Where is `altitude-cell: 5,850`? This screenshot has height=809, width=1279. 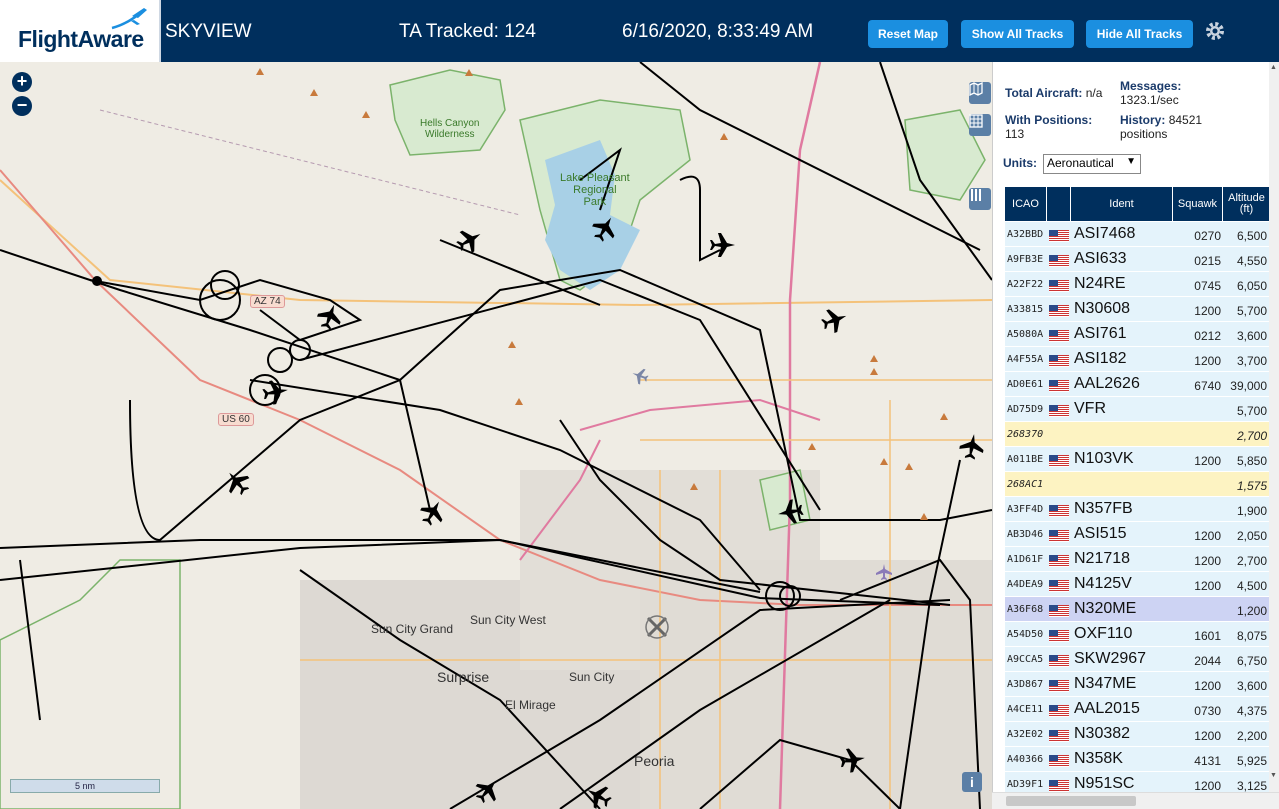
altitude-cell: 5,850 is located at coordinates (1251, 461).